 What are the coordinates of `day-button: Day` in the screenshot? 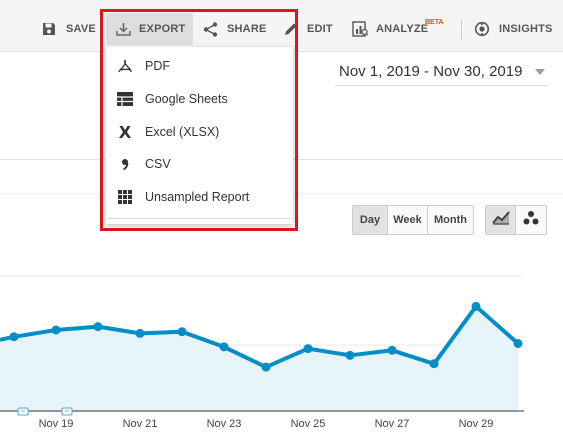 It's located at (370, 220).